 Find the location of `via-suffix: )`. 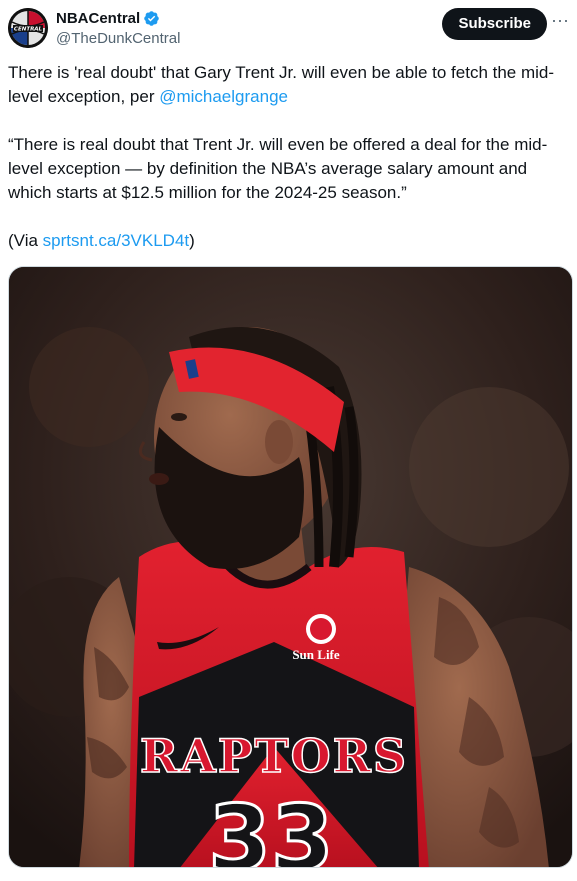

via-suffix: ) is located at coordinates (192, 240).